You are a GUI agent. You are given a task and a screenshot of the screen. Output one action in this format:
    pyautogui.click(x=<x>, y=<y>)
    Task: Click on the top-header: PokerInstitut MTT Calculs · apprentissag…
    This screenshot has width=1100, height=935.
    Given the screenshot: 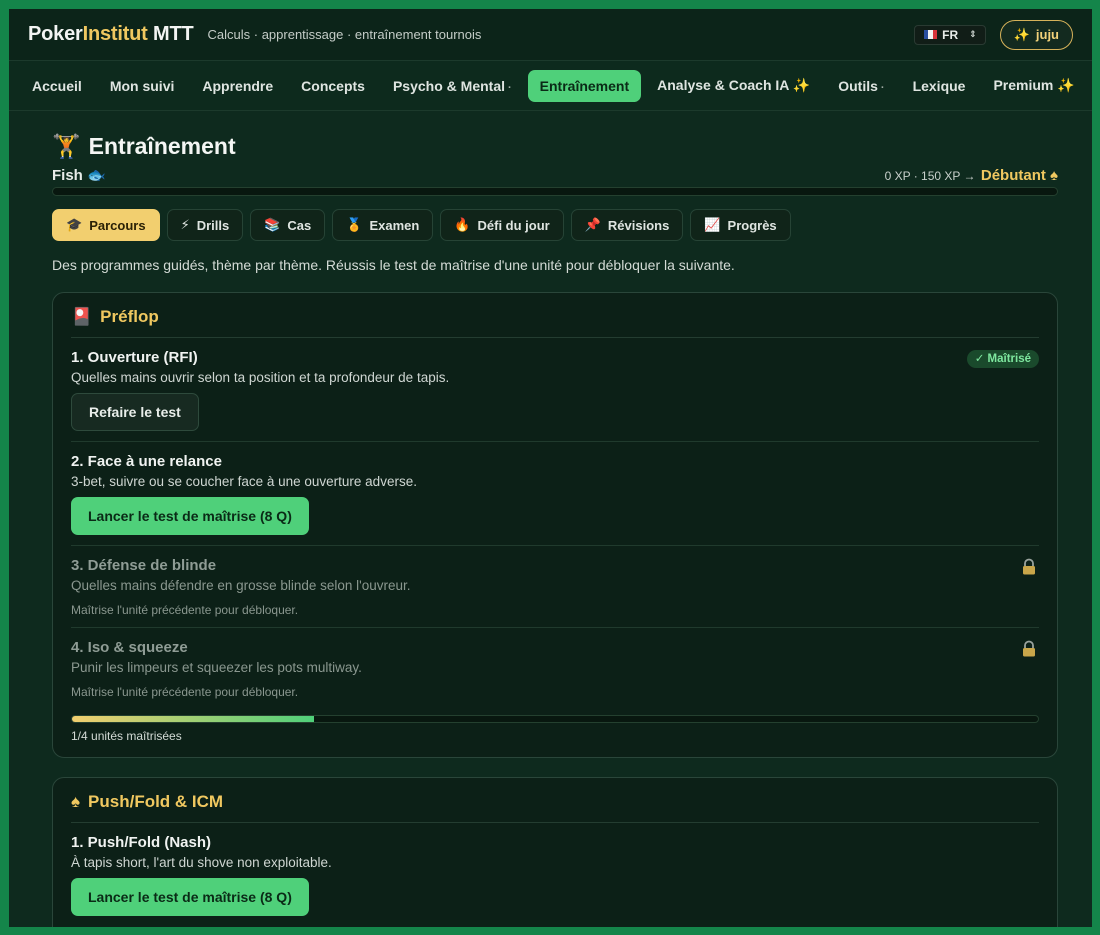 What is the action you would take?
    pyautogui.click(x=550, y=35)
    